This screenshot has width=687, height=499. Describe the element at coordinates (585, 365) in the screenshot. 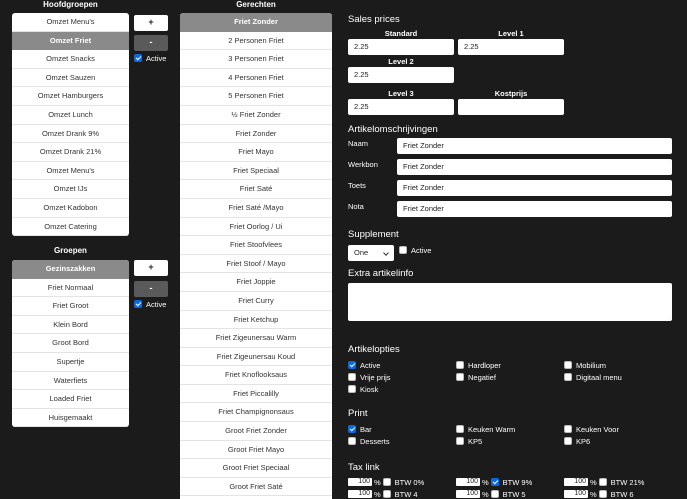

I see `option-mobilium-checkbox: Mobilium` at that location.